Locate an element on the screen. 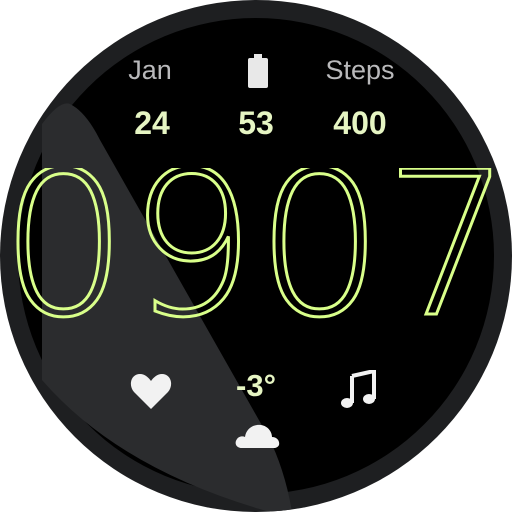 This screenshot has height=512, width=512. temperature-value: -3° is located at coordinates (256, 386).